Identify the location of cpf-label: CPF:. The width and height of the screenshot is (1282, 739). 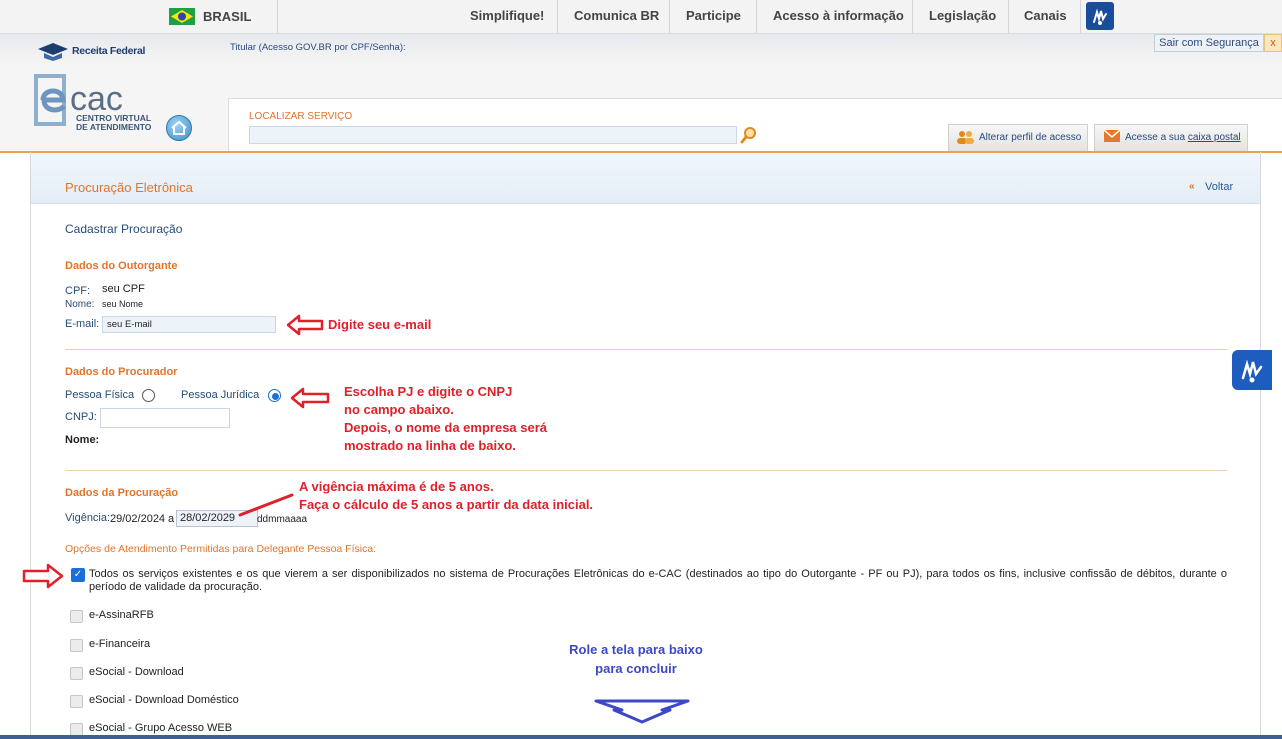
(78, 291).